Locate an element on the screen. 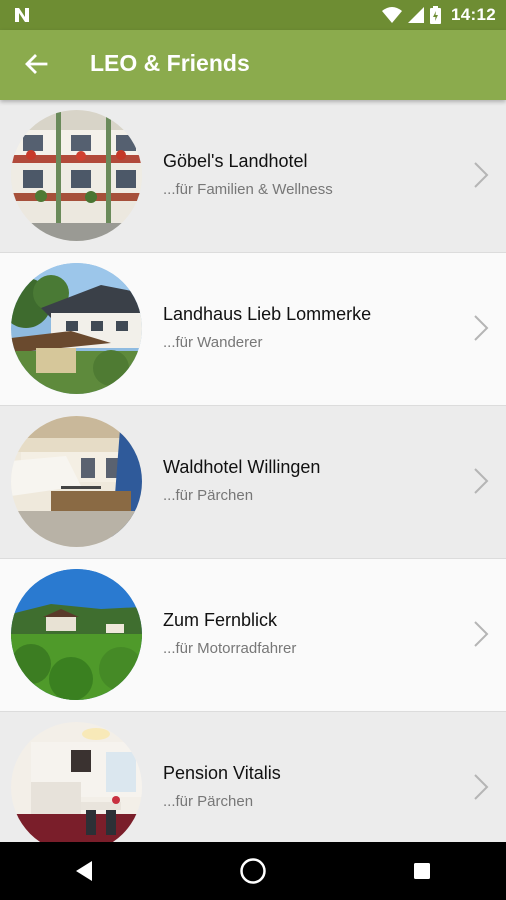  hotel-name: Zum Fernblick is located at coordinates (220, 620).